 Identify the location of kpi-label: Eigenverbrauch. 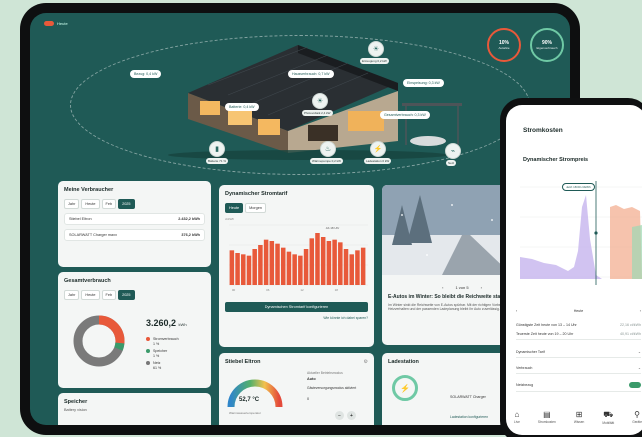
(547, 48).